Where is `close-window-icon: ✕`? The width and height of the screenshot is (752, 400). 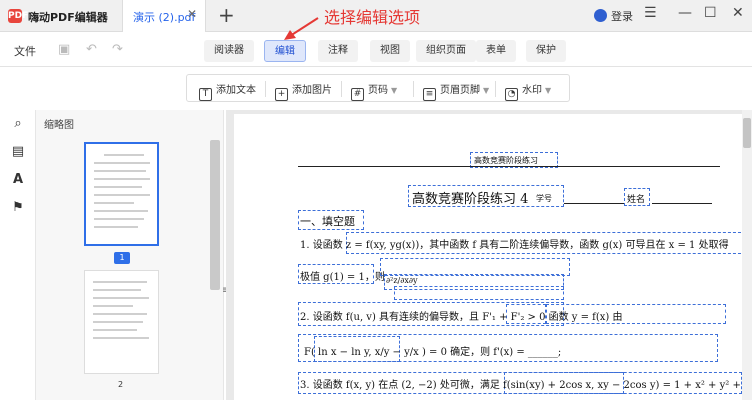
close-window-icon: ✕ is located at coordinates (738, 13).